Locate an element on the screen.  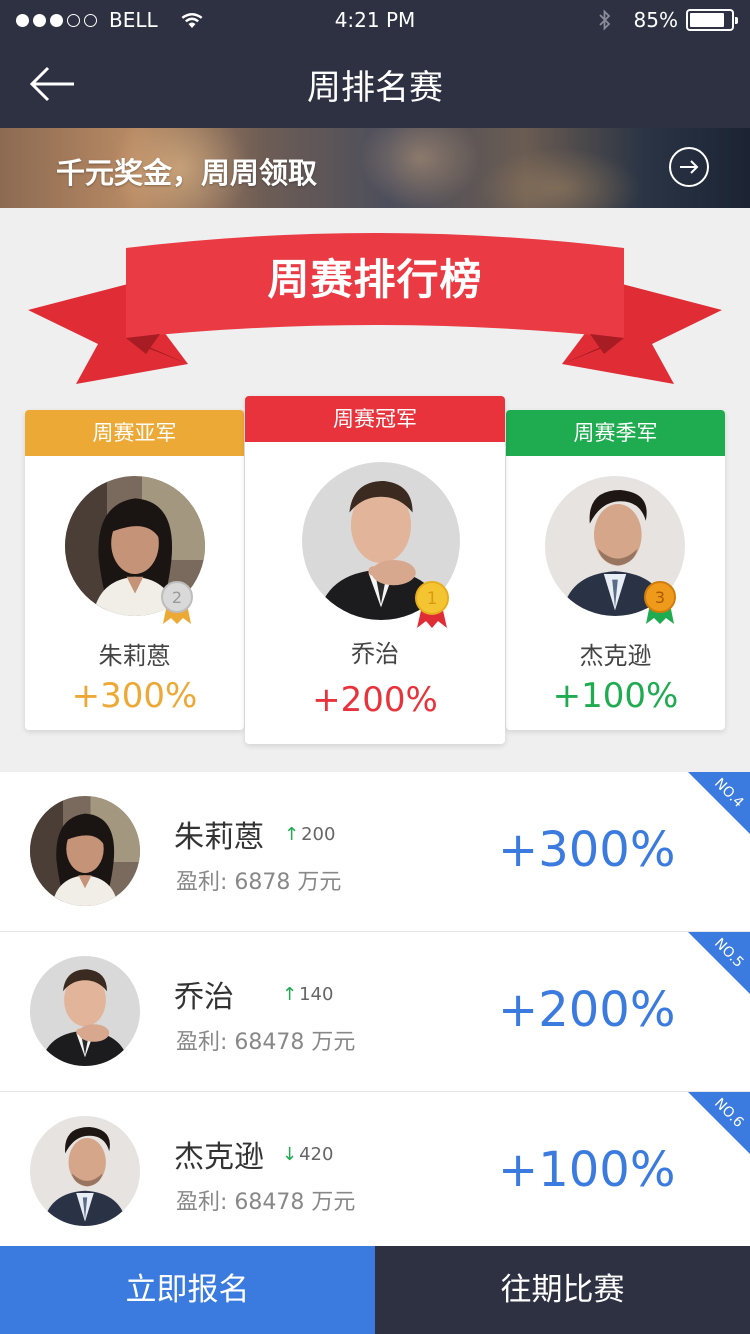
player-name: 朱莉蒽 is located at coordinates (219, 837).